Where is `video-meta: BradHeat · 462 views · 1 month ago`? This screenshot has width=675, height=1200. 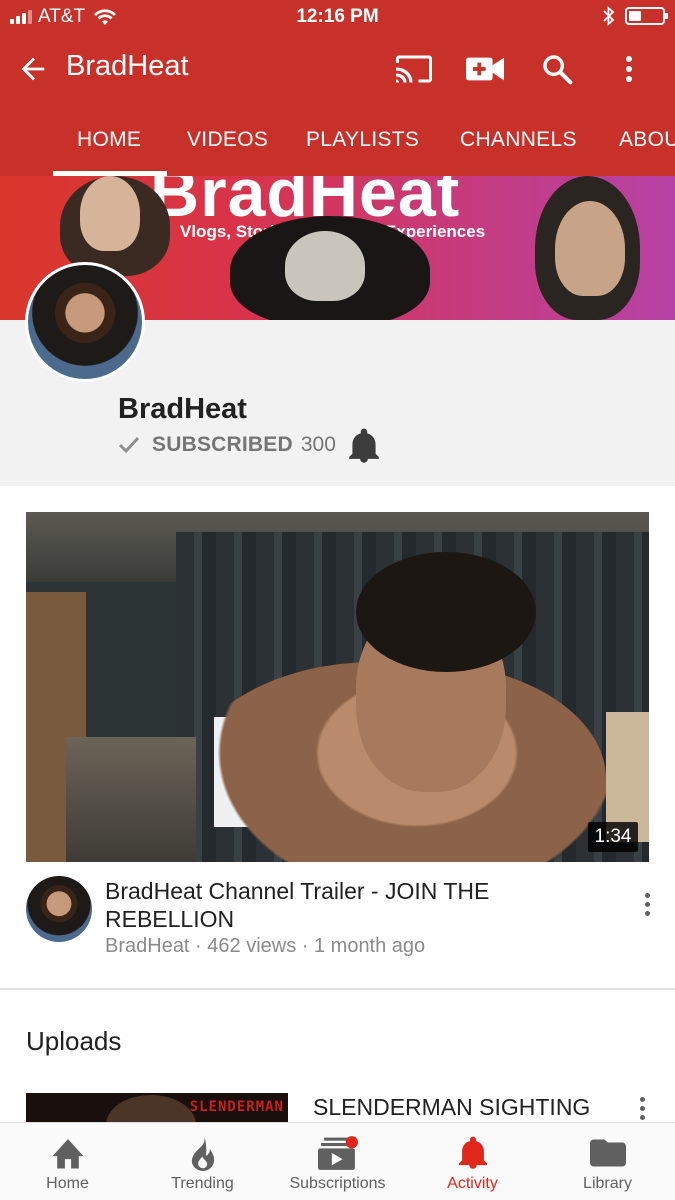
video-meta: BradHeat · 462 views · 1 month ago is located at coordinates (265, 946).